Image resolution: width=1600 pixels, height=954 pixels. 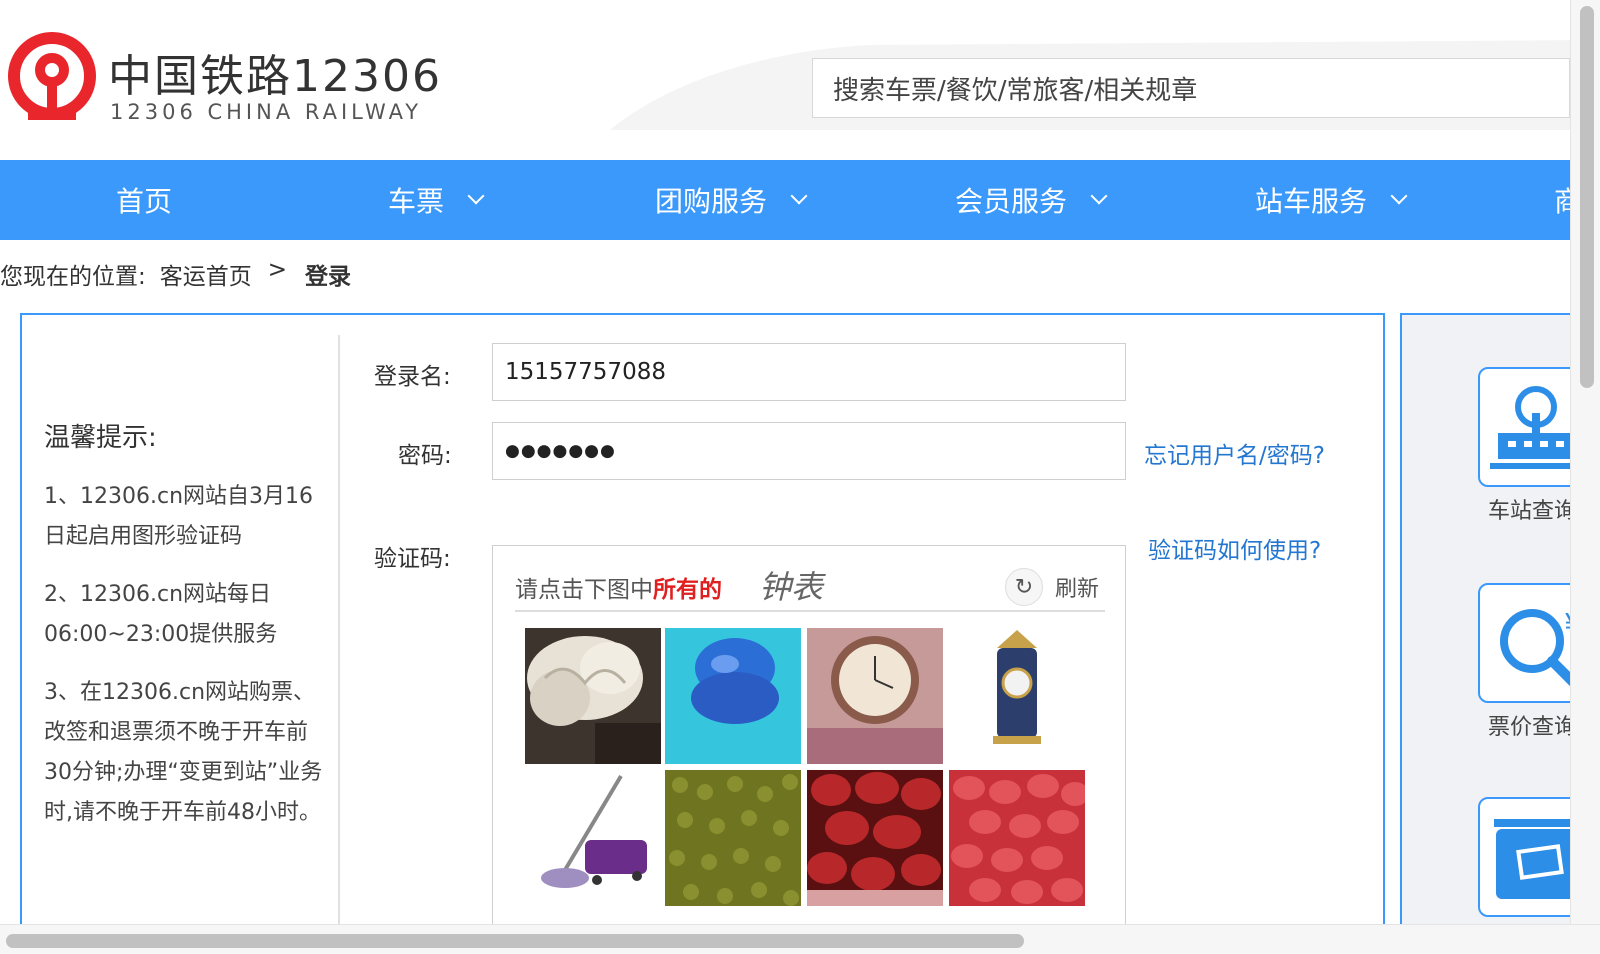 I want to click on tips-title: 温馨提示:, so click(x=100, y=438).